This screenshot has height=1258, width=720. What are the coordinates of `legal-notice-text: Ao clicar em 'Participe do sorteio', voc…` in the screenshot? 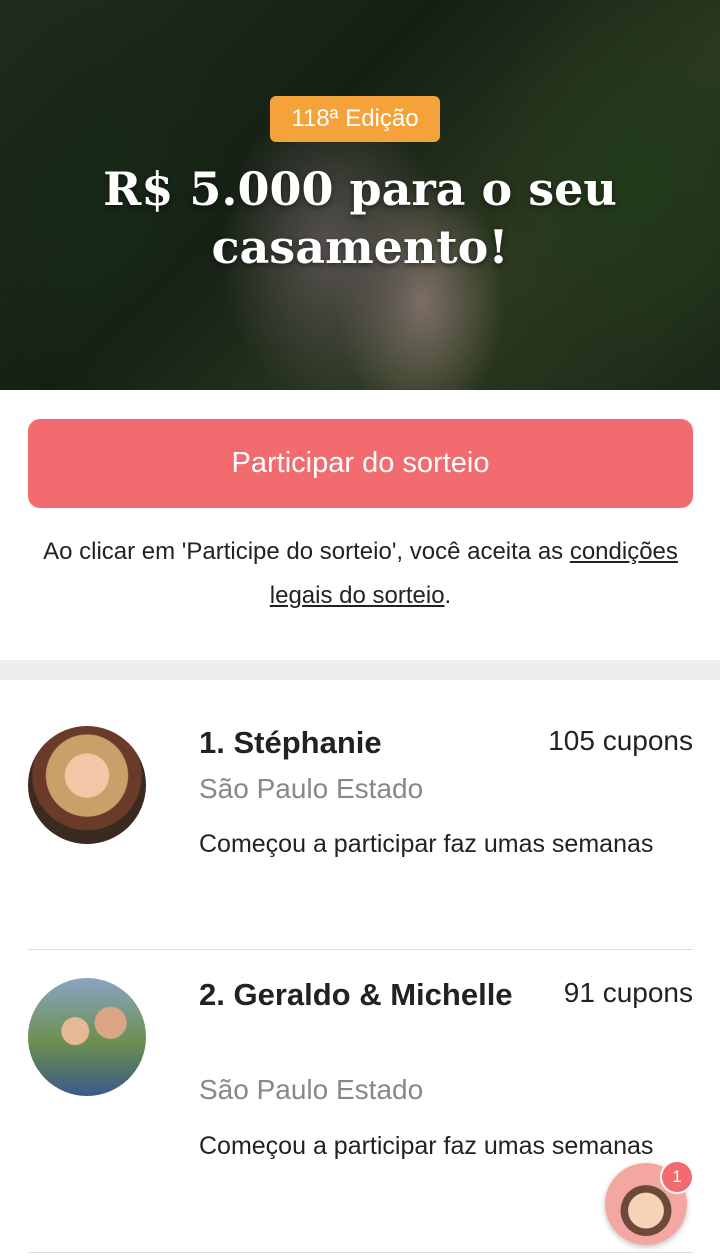 It's located at (306, 551).